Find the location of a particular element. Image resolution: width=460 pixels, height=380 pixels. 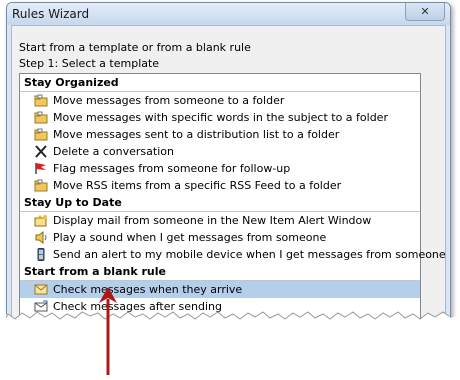

mobile-phone-icon is located at coordinates (41, 254).